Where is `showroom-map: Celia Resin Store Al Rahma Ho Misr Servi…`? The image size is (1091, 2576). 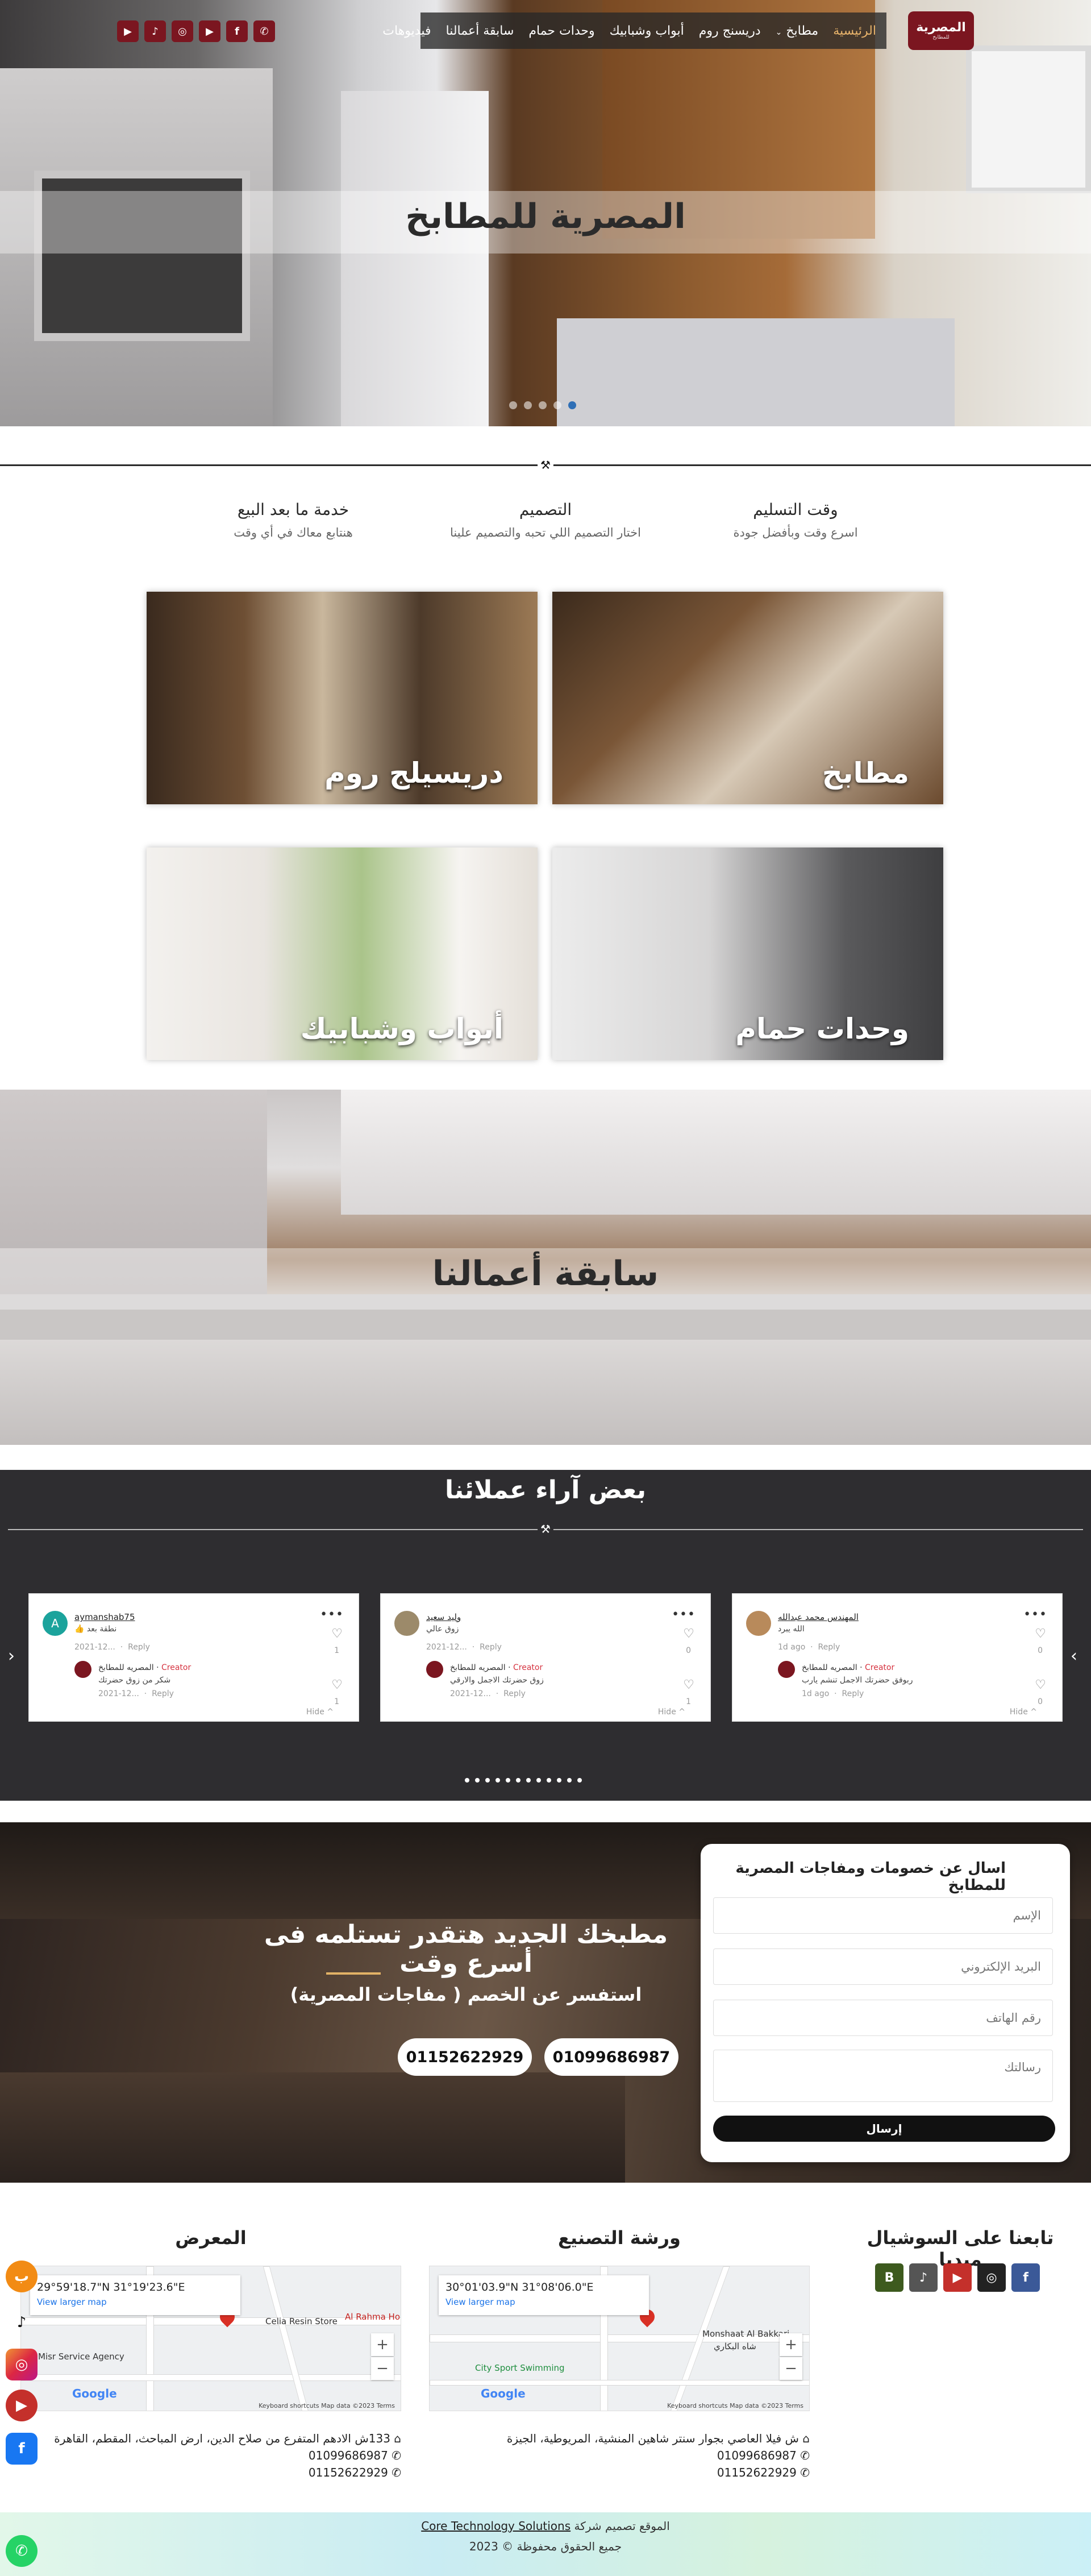 showroom-map: Celia Resin Store Al Rahma Ho Misr Servi… is located at coordinates (210, 2338).